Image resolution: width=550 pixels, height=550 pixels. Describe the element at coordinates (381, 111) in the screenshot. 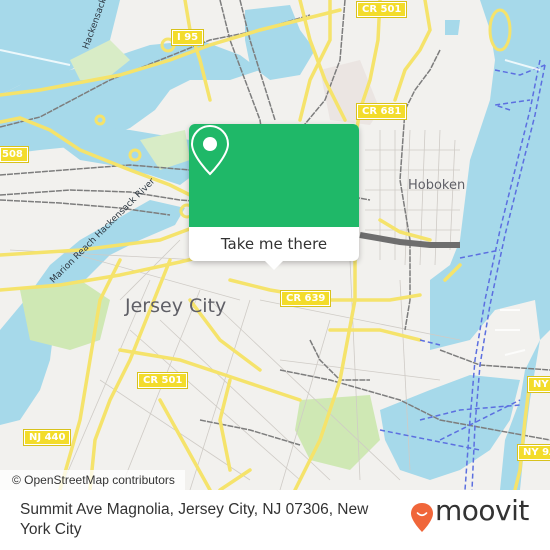

I see `road-shield-cr681: CR 681` at that location.